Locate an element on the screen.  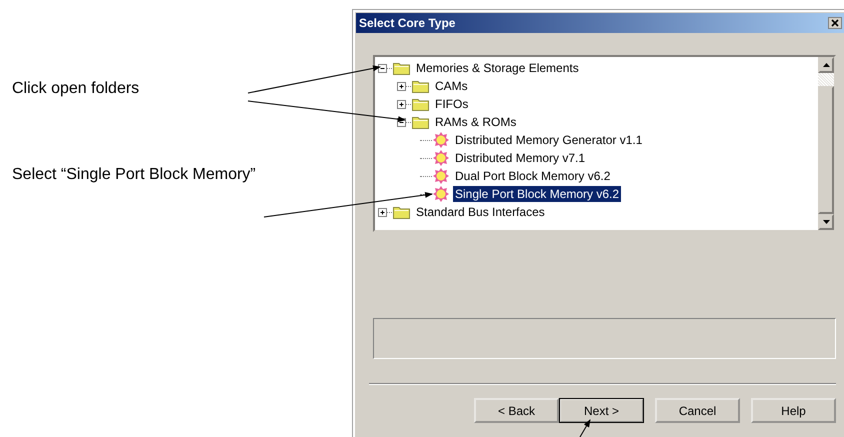
tree-item: Memories & Storage Elements is located at coordinates (497, 68).